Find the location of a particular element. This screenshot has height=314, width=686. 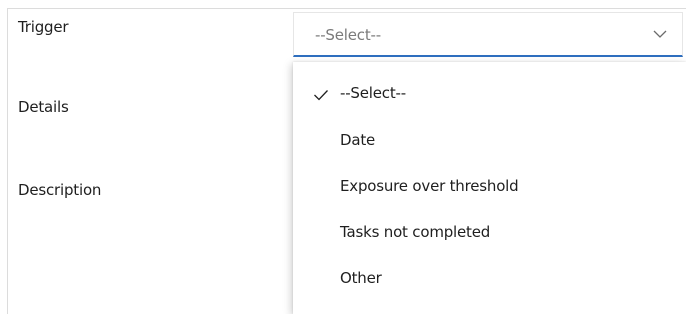

details-label: Details is located at coordinates (43, 107).